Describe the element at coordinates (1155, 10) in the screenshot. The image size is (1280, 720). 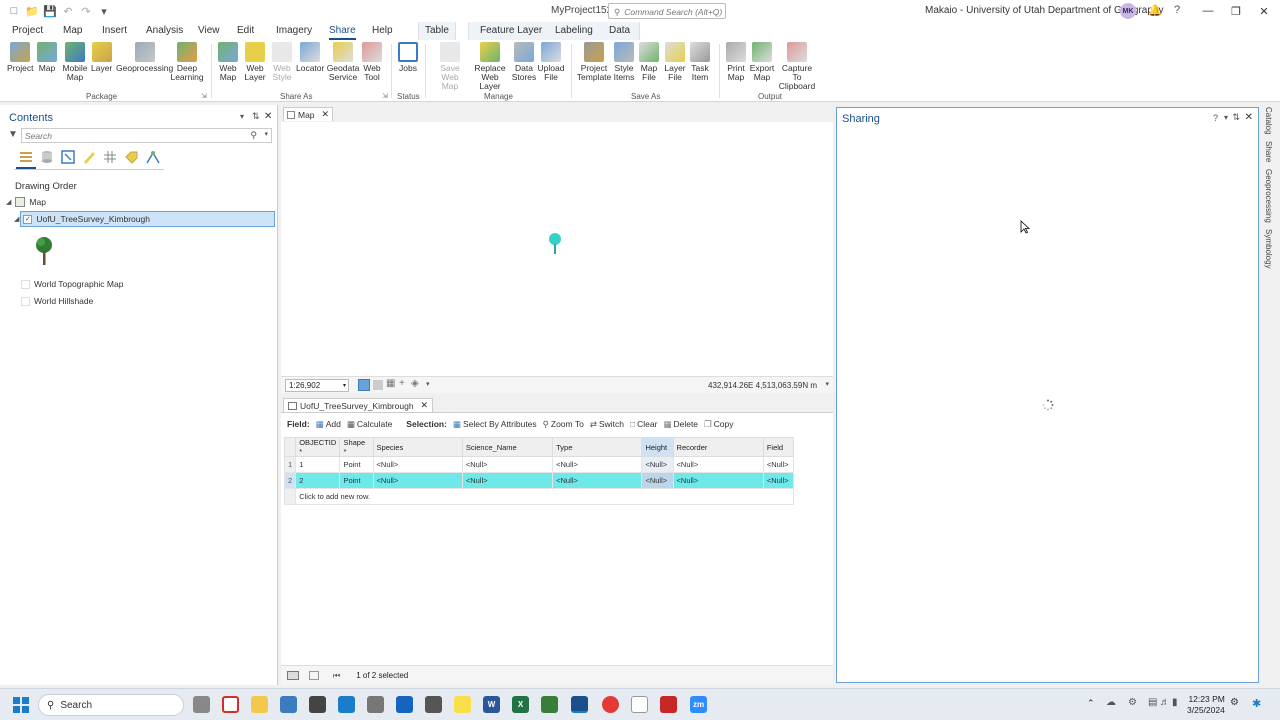
I see `notification-icon: 🔔` at that location.